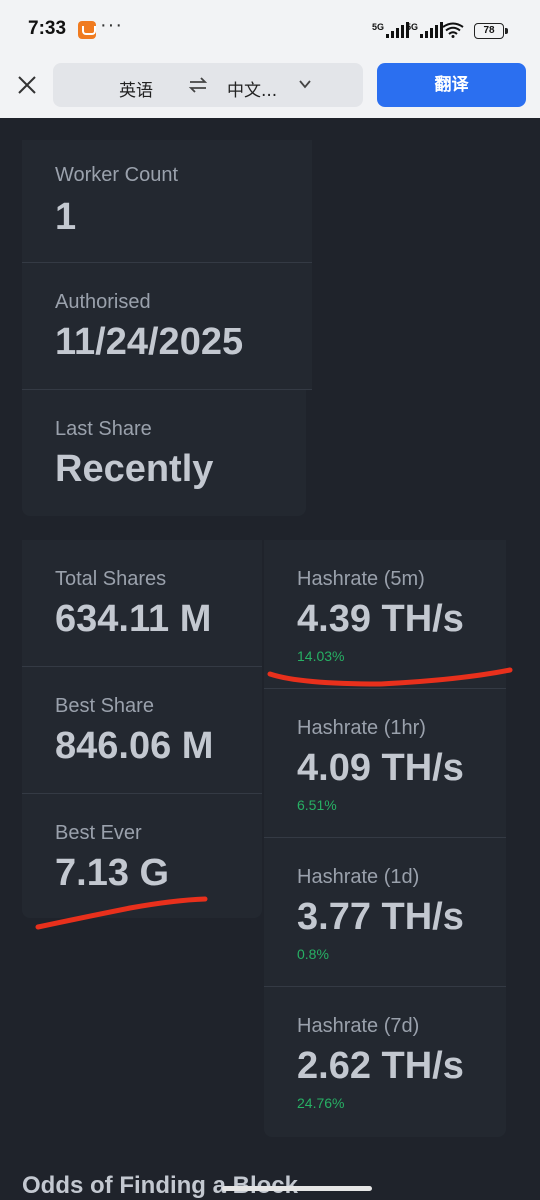  I want to click on authorised-value: 11/24/2025, so click(149, 342).